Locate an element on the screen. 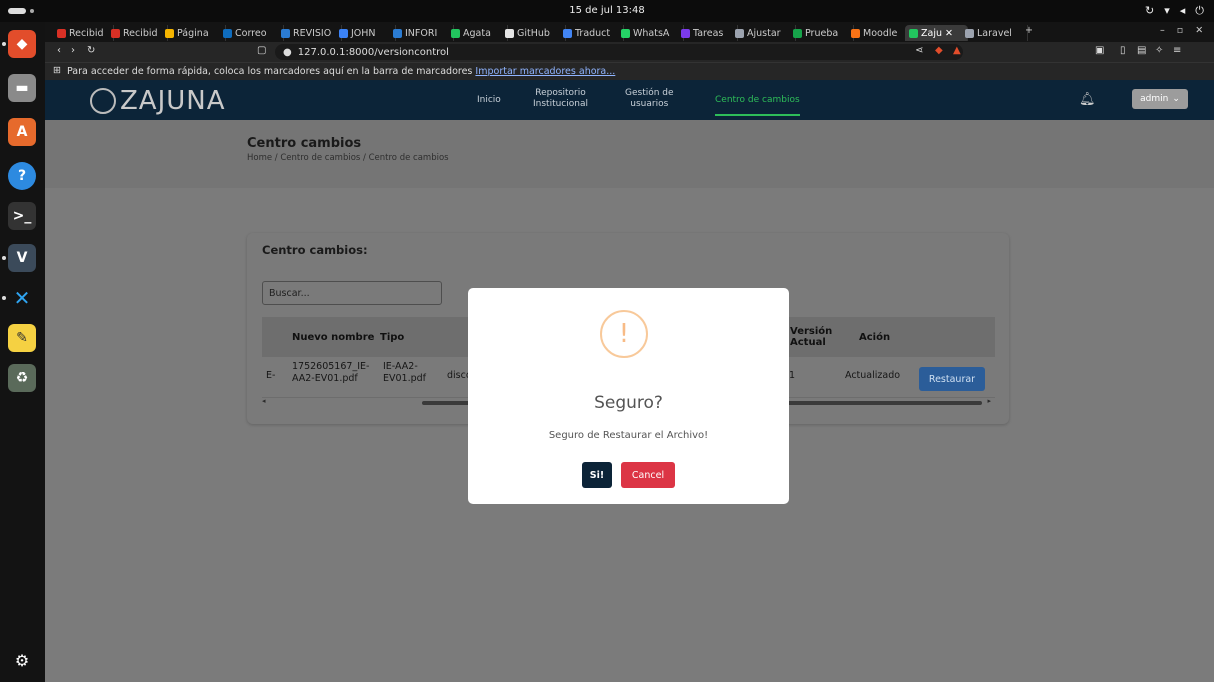 This screenshot has width=1214, height=682. cell-nuevo-nombre: 1752605167_IE- AA2-EV01.pdf is located at coordinates (330, 373).